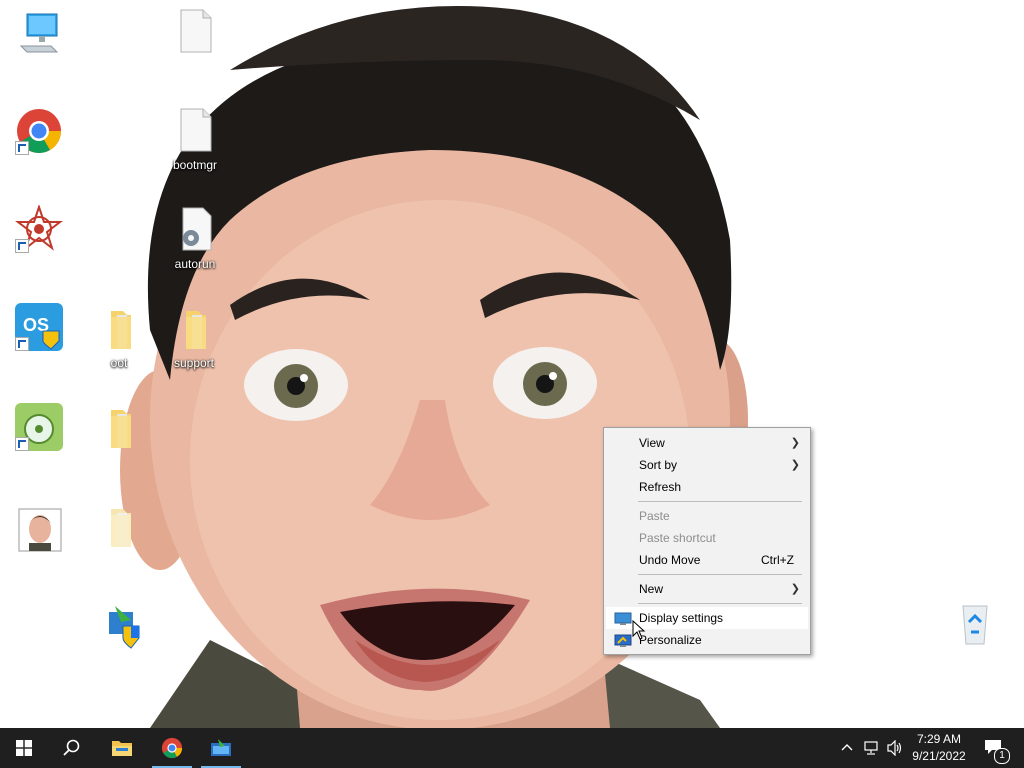  Describe the element at coordinates (939, 756) in the screenshot. I see `clock-date: 9/21/2022` at that location.